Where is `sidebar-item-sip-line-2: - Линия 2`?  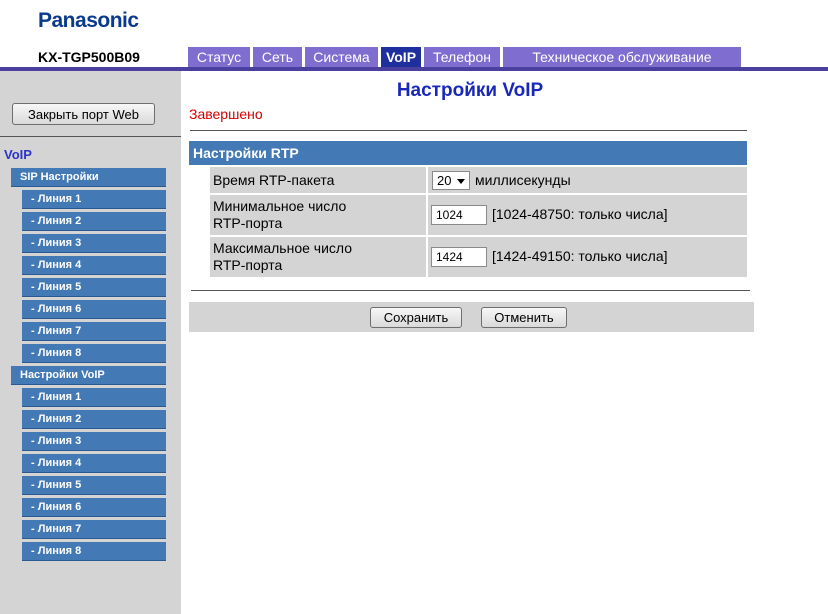 sidebar-item-sip-line-2: - Линия 2 is located at coordinates (94, 221).